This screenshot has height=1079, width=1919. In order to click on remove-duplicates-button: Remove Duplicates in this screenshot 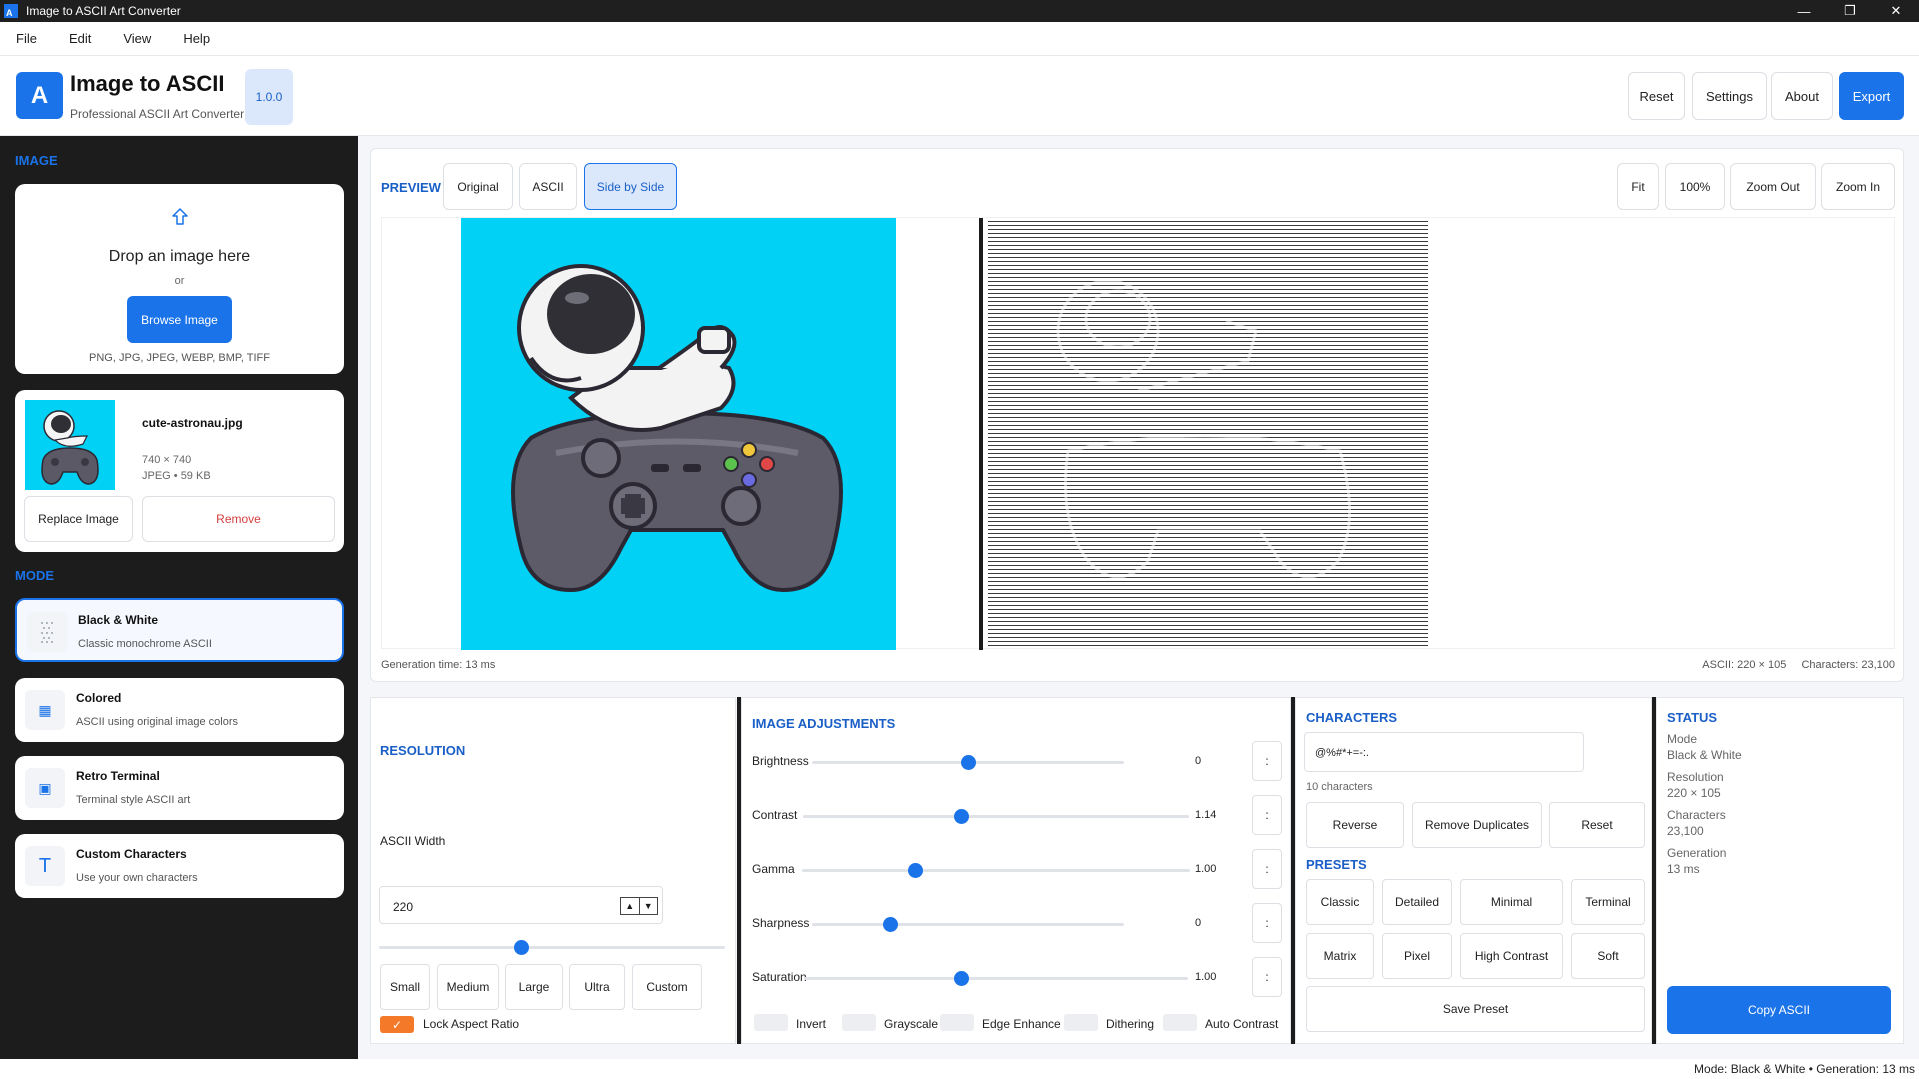, I will do `click(1477, 825)`.